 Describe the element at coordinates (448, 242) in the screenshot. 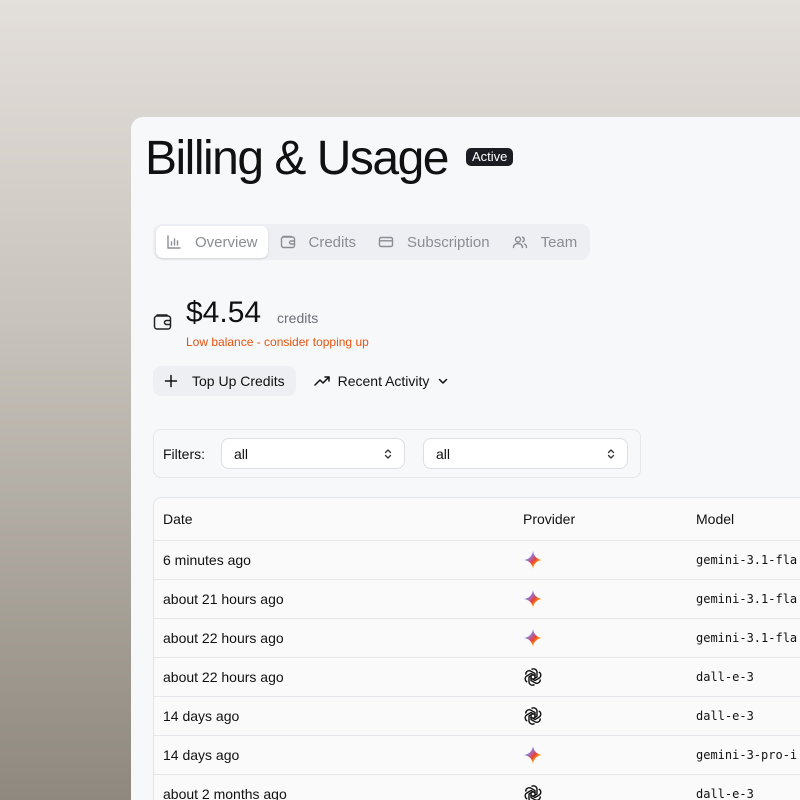

I see `tab-label: Subscription` at that location.